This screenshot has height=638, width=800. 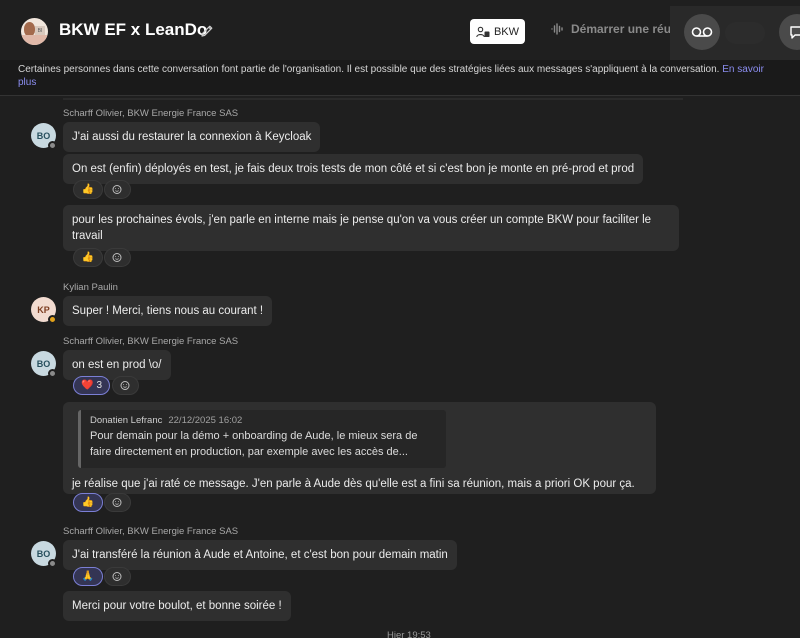 I want to click on reaction-pray: 🙏, so click(x=88, y=576).